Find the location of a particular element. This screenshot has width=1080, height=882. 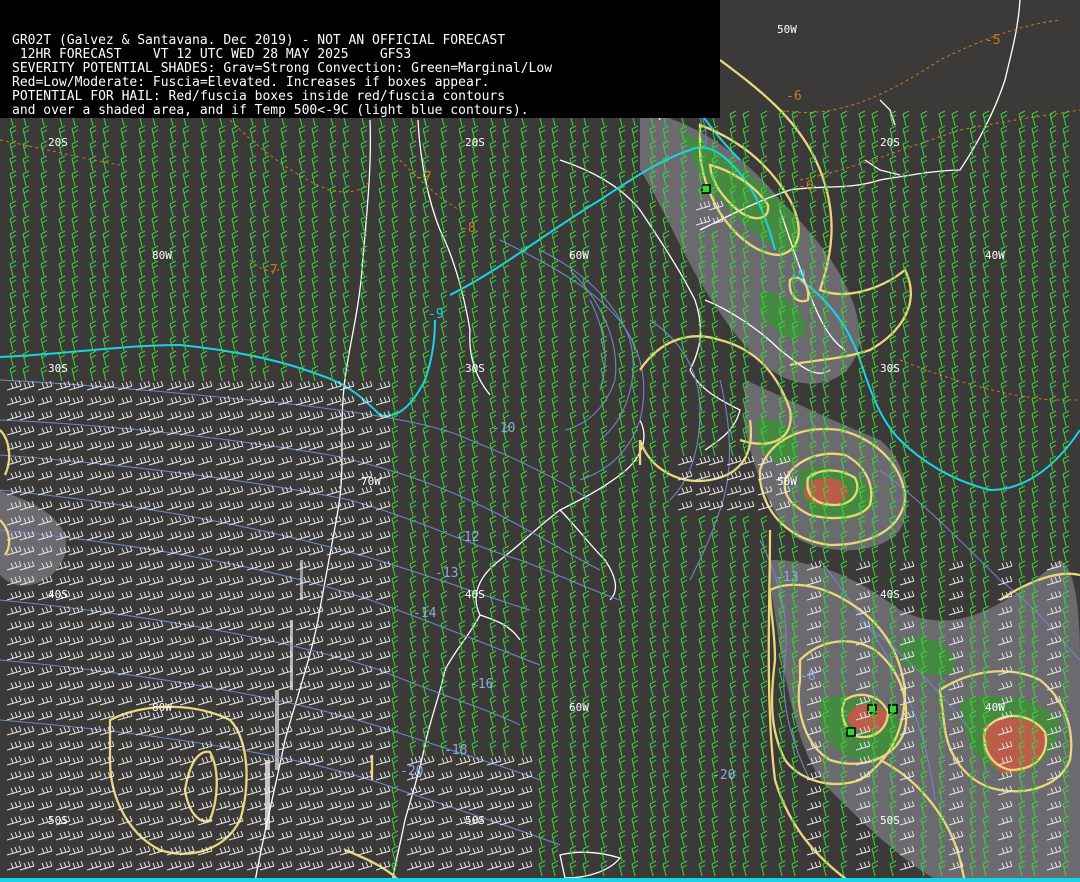

temp-label-m8: -8 is located at coordinates (808, 676).